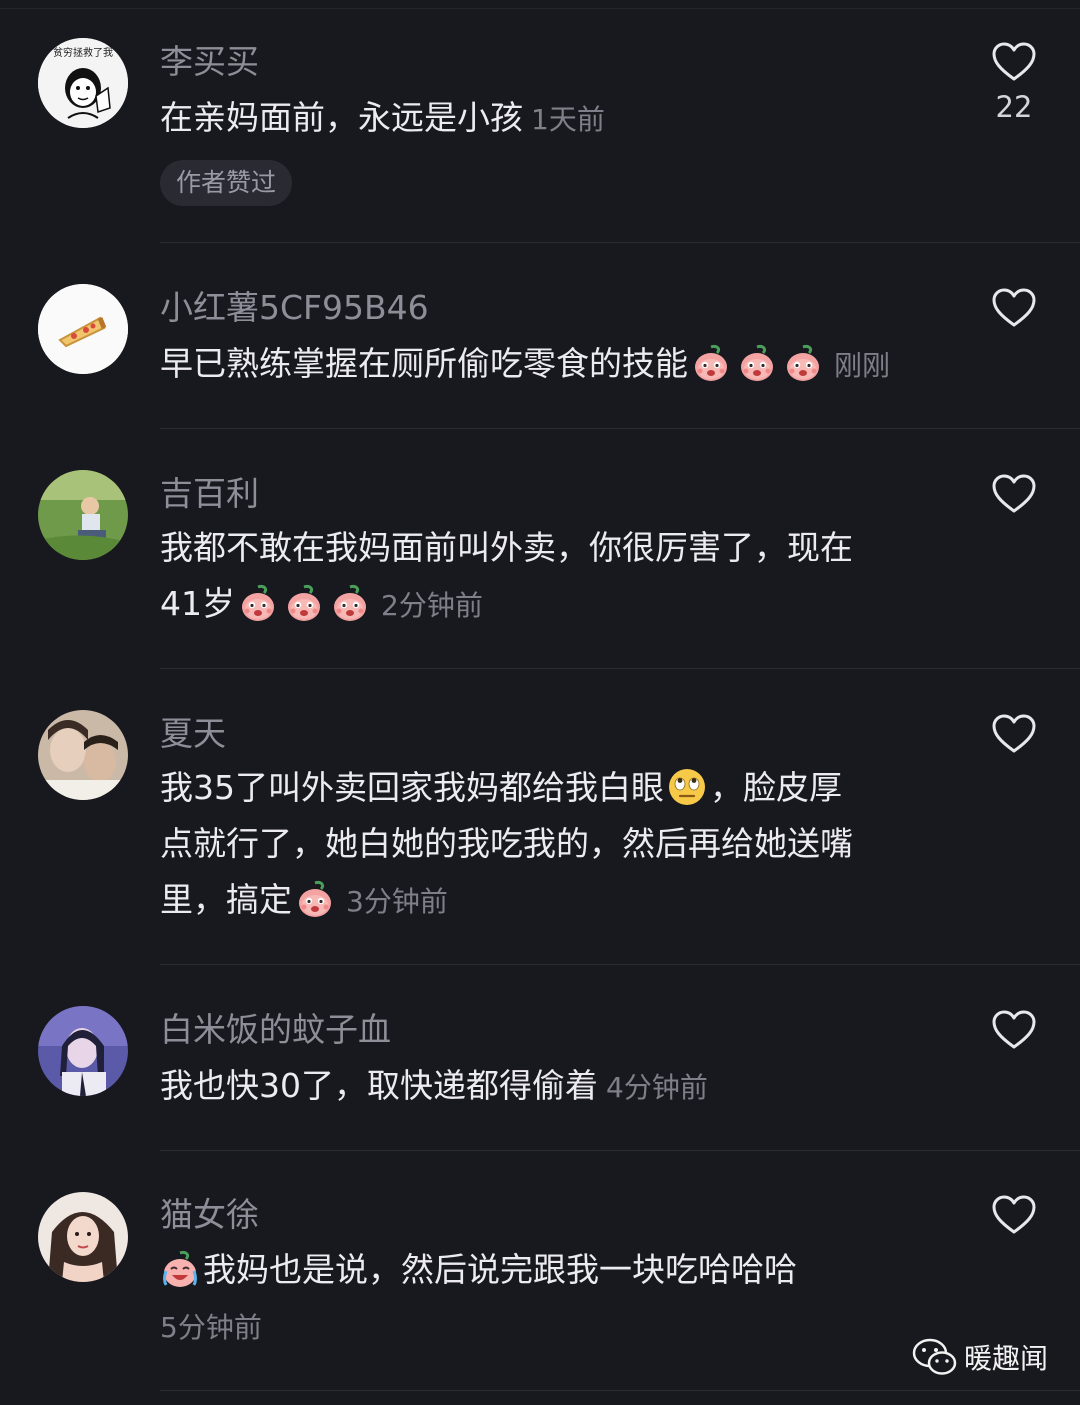 The width and height of the screenshot is (1080, 1405). What do you see at coordinates (180, 1269) in the screenshot?
I see `laugh-cry-emoji-icon` at bounding box center [180, 1269].